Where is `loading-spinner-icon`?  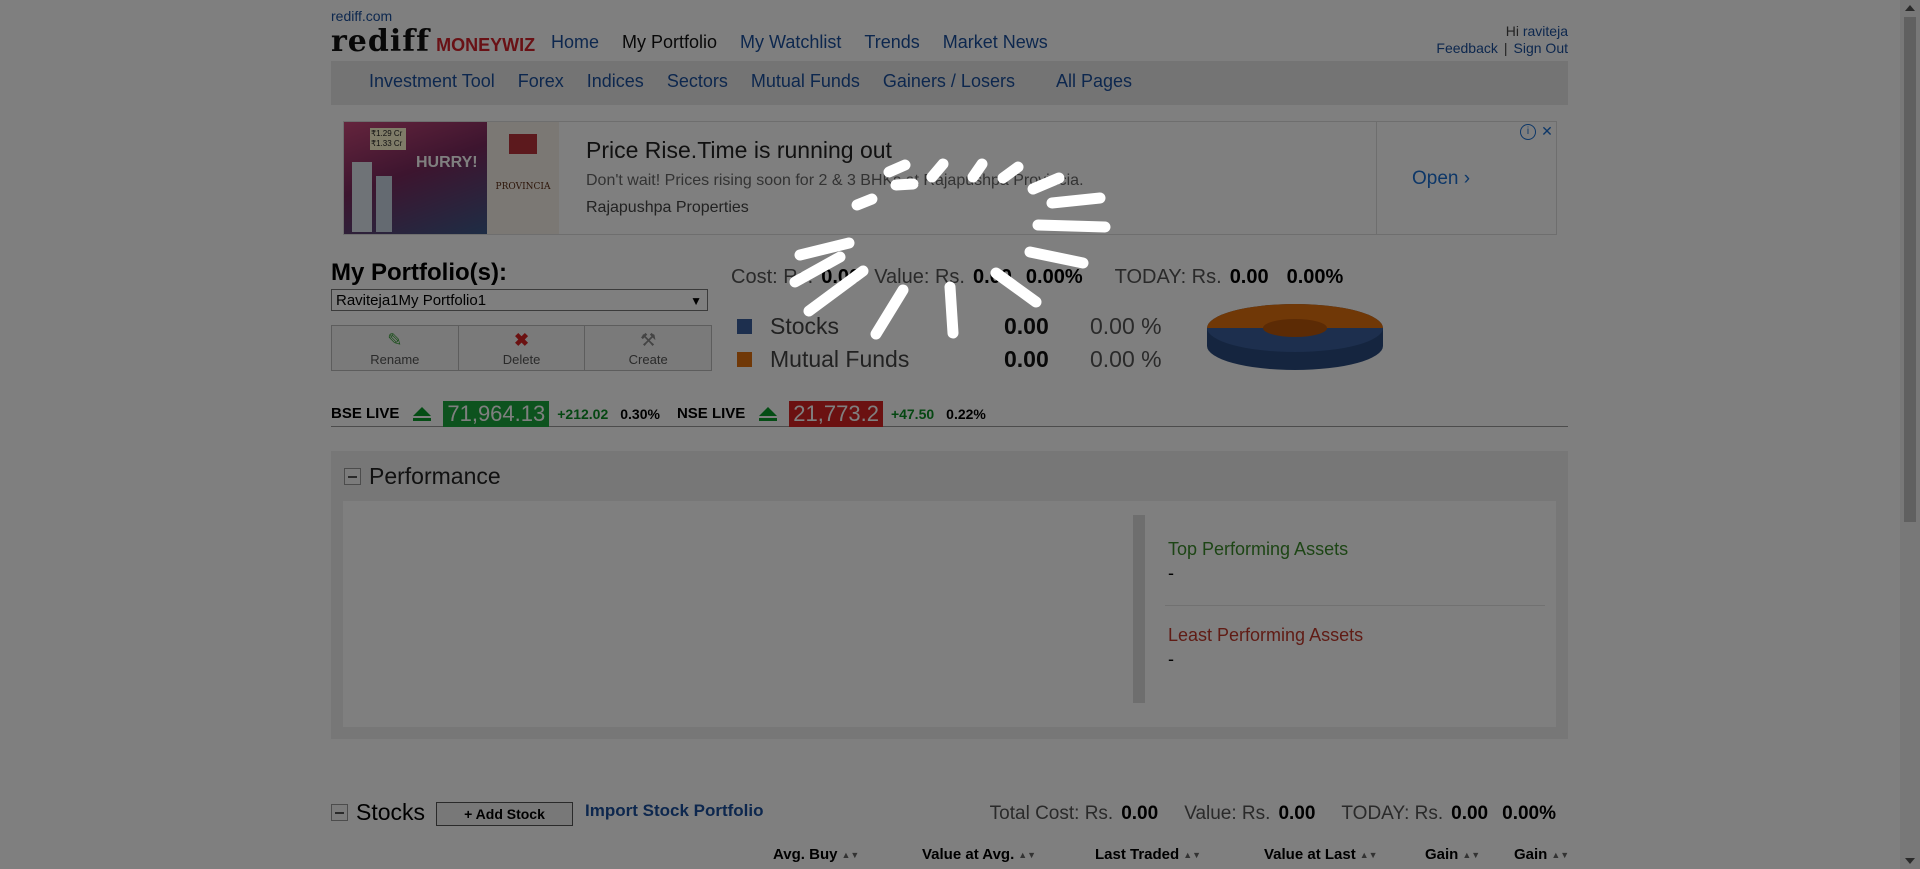 loading-spinner-icon is located at coordinates (950, 249).